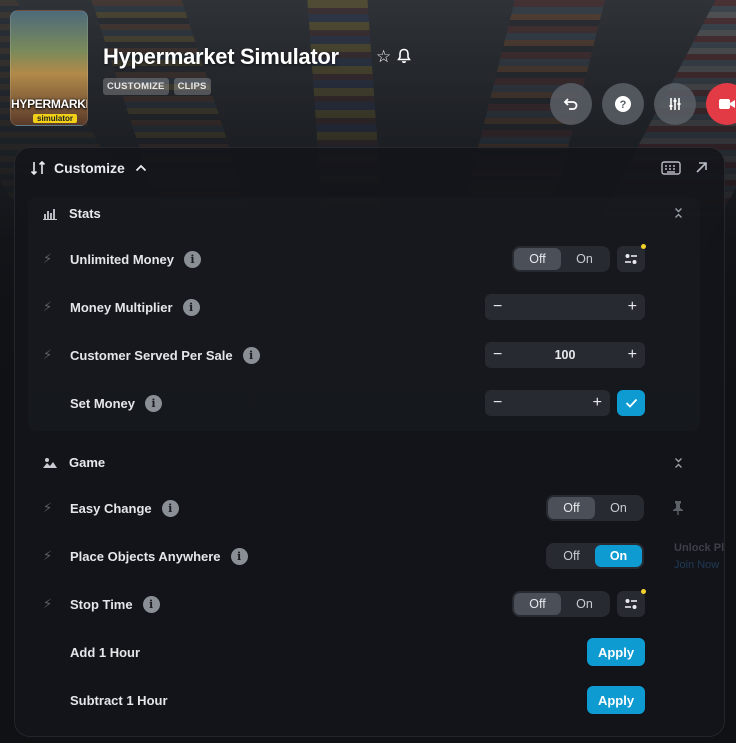 The height and width of the screenshot is (743, 736). Describe the element at coordinates (547, 403) in the screenshot. I see `set-money-input: − +` at that location.